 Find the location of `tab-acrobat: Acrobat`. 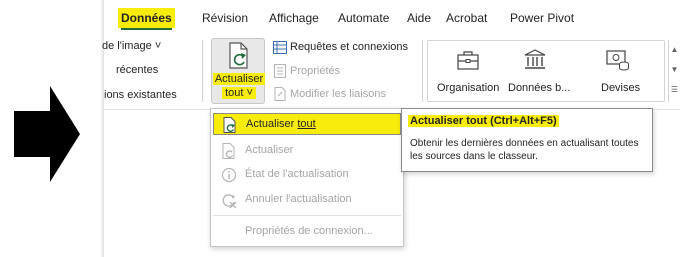

tab-acrobat: Acrobat is located at coordinates (466, 18).